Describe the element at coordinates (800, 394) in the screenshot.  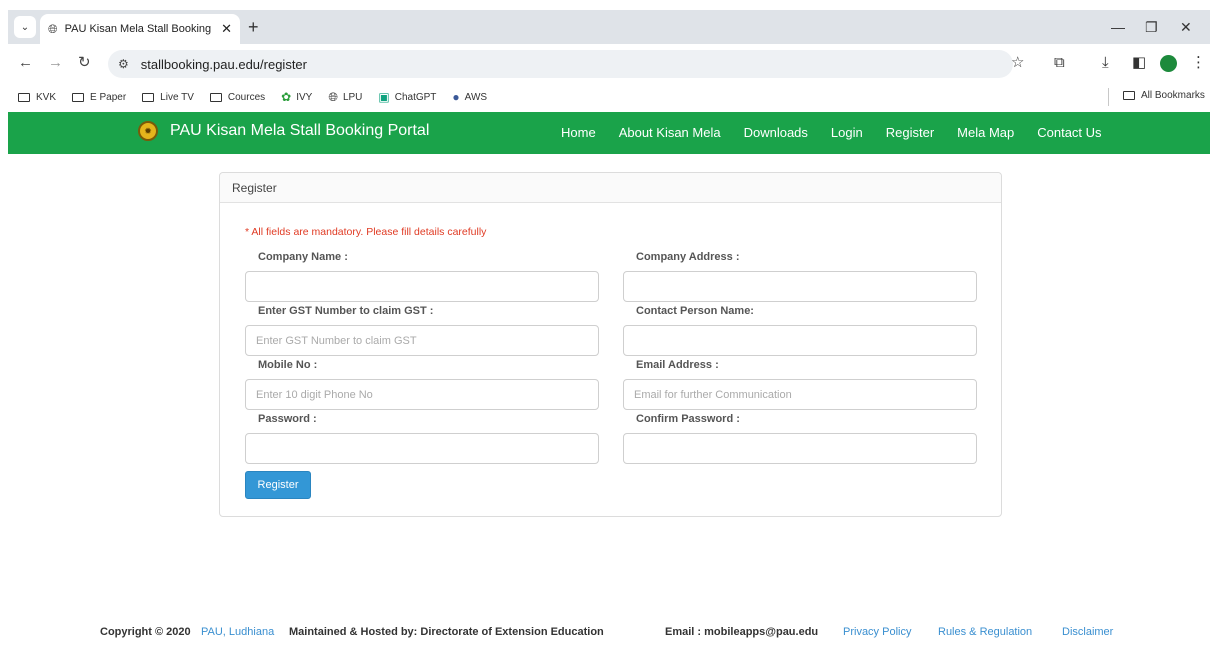
I see `email-input` at that location.